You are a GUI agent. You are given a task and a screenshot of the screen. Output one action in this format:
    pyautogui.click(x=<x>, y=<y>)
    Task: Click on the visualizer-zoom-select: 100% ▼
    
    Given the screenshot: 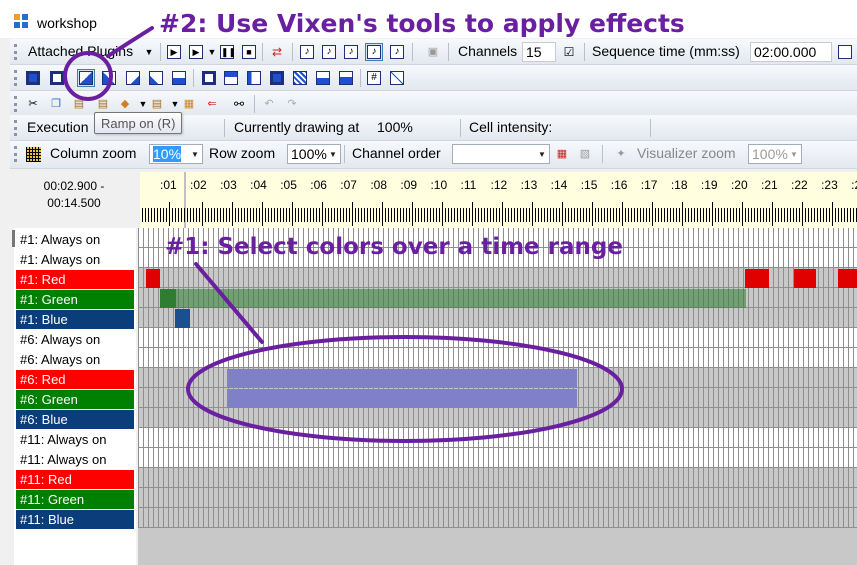 What is the action you would take?
    pyautogui.click(x=775, y=154)
    